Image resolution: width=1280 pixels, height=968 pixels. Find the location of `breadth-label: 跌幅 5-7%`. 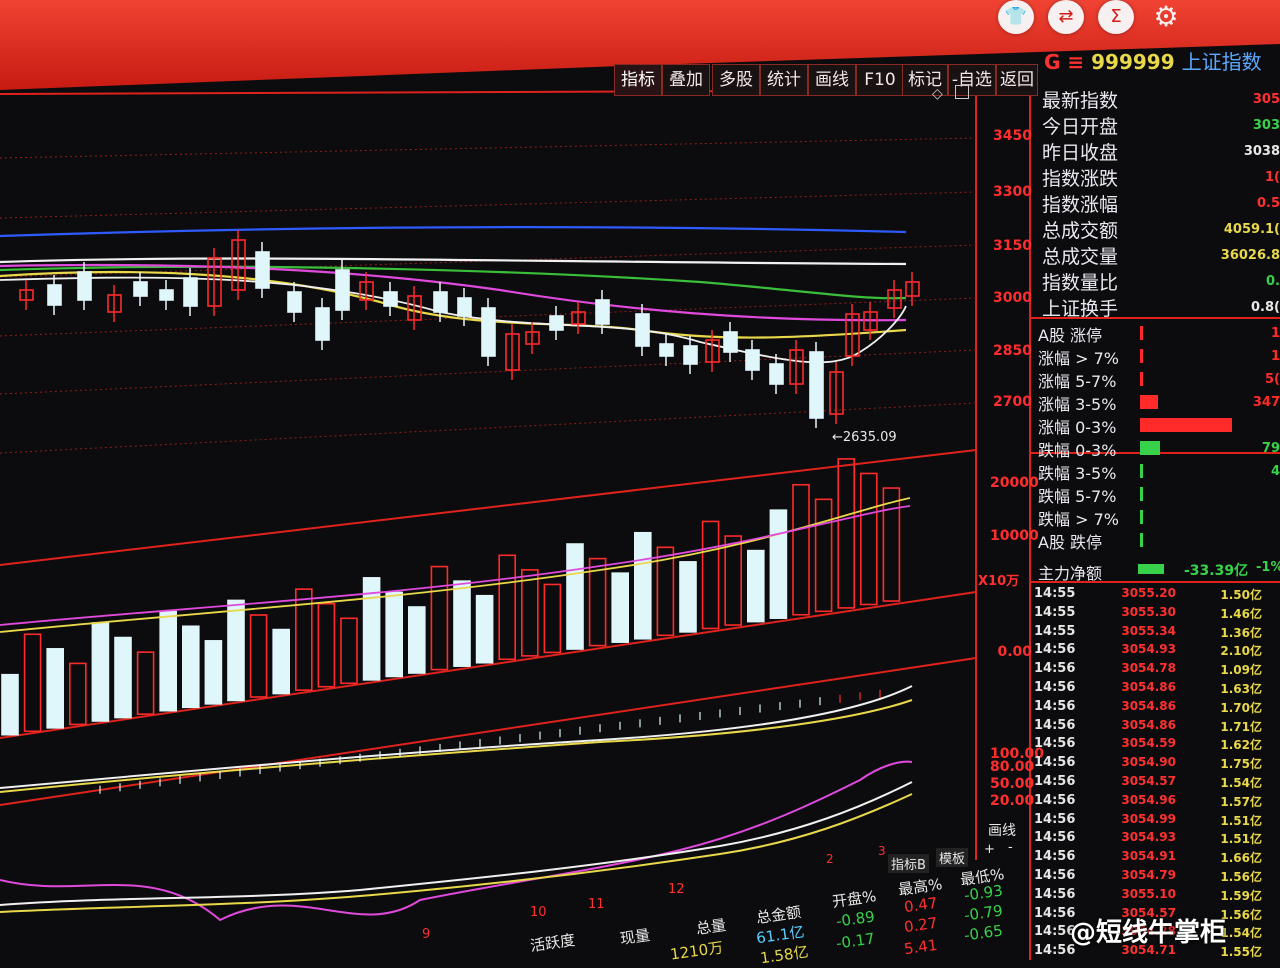

breadth-label: 跌幅 5-7% is located at coordinates (1077, 496).